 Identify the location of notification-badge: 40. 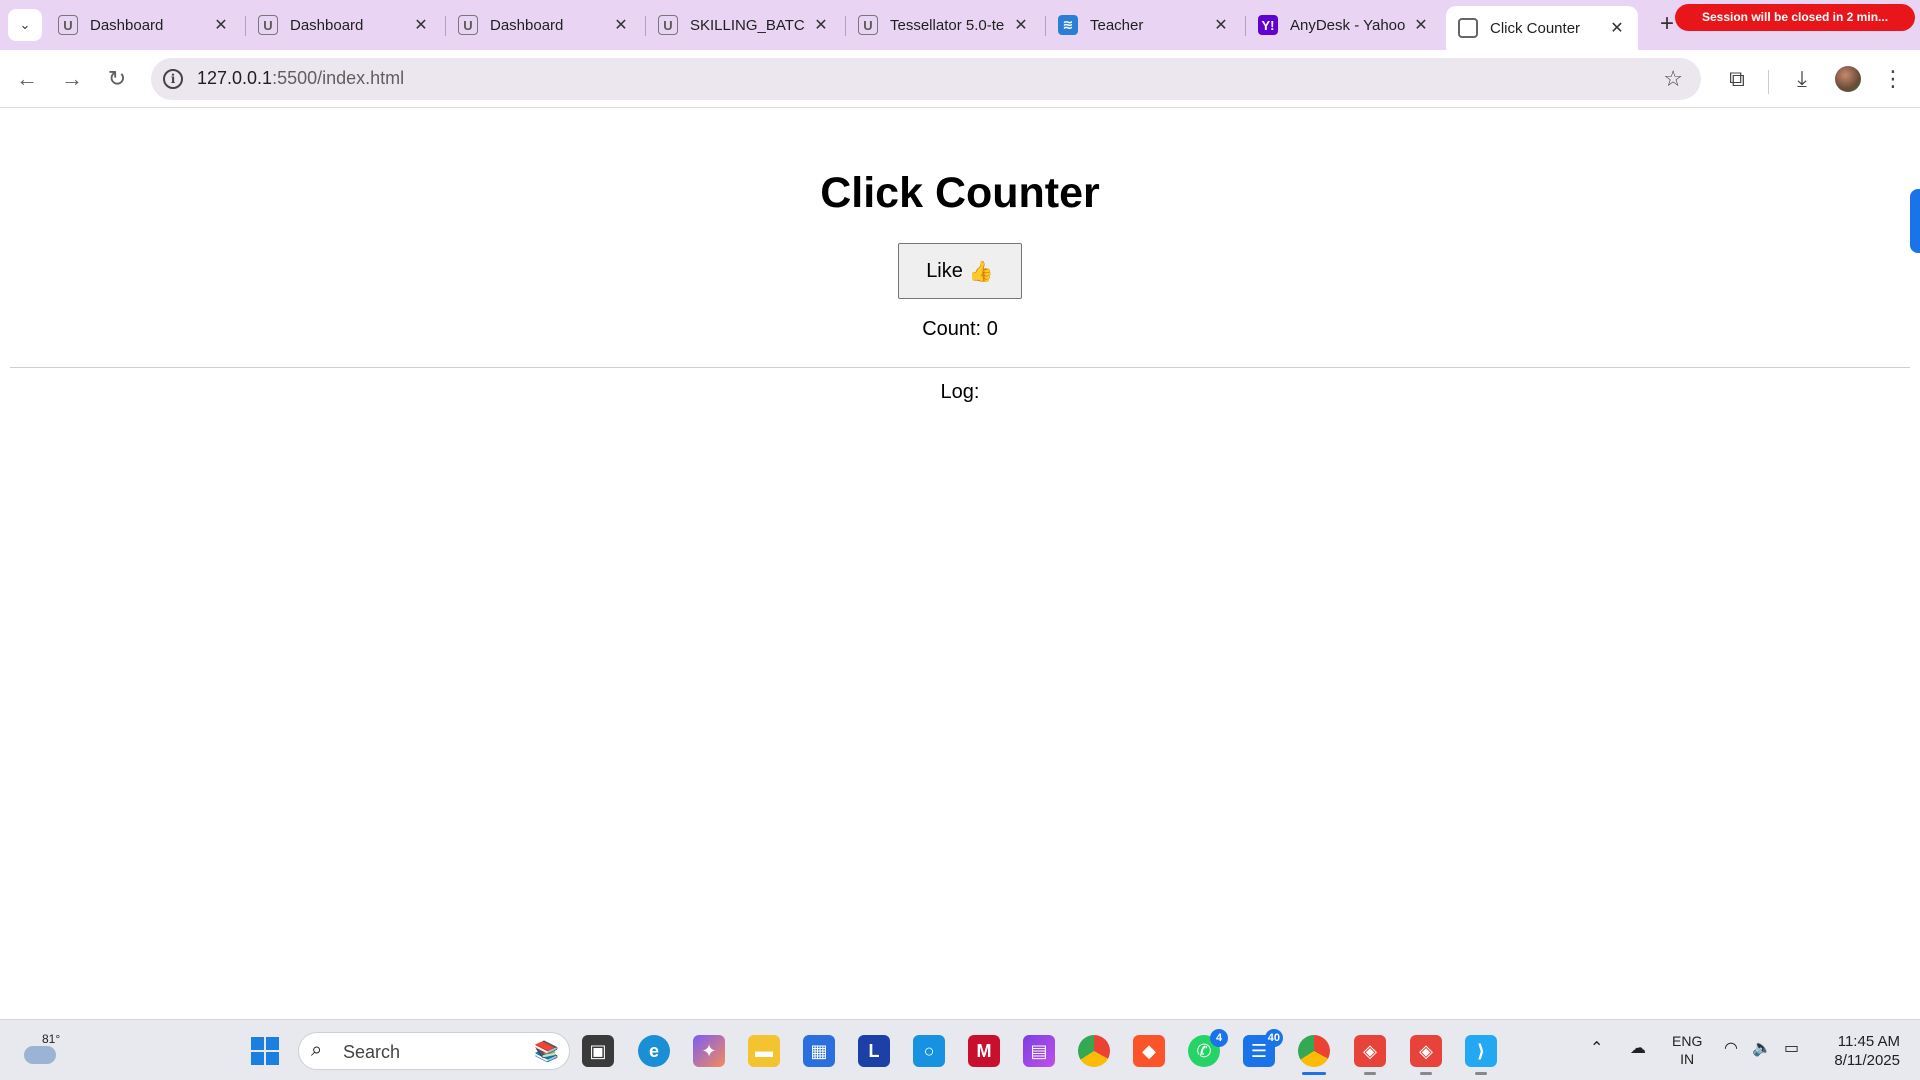
(1273, 1038).